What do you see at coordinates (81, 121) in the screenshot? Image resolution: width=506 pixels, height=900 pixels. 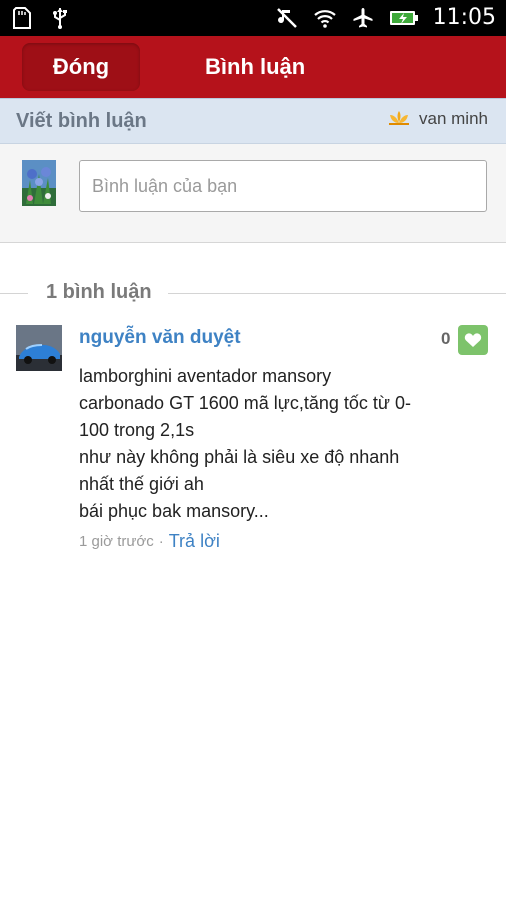 I see `write-comment-title: Viết bình luận` at bounding box center [81, 121].